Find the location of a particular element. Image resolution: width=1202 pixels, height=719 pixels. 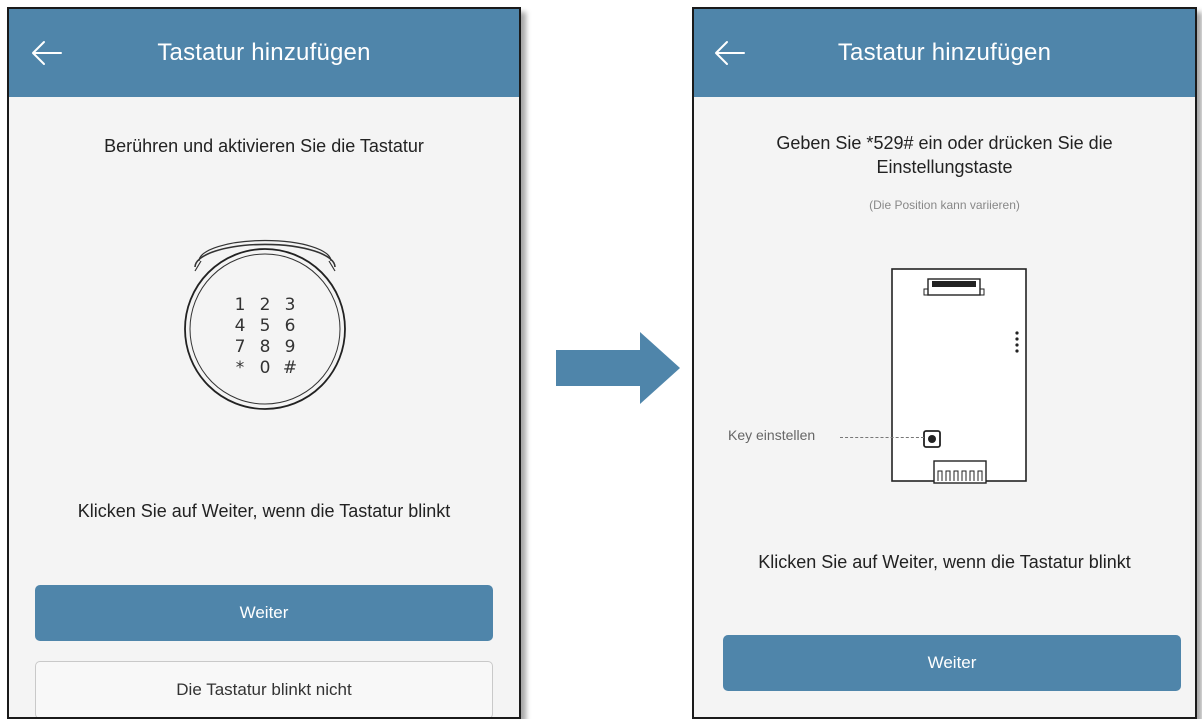

keypad-key-5: 5 is located at coordinates (265, 326).